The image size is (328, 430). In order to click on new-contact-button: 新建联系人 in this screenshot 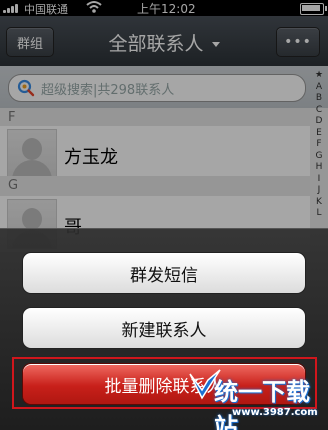, I will do `click(164, 328)`.